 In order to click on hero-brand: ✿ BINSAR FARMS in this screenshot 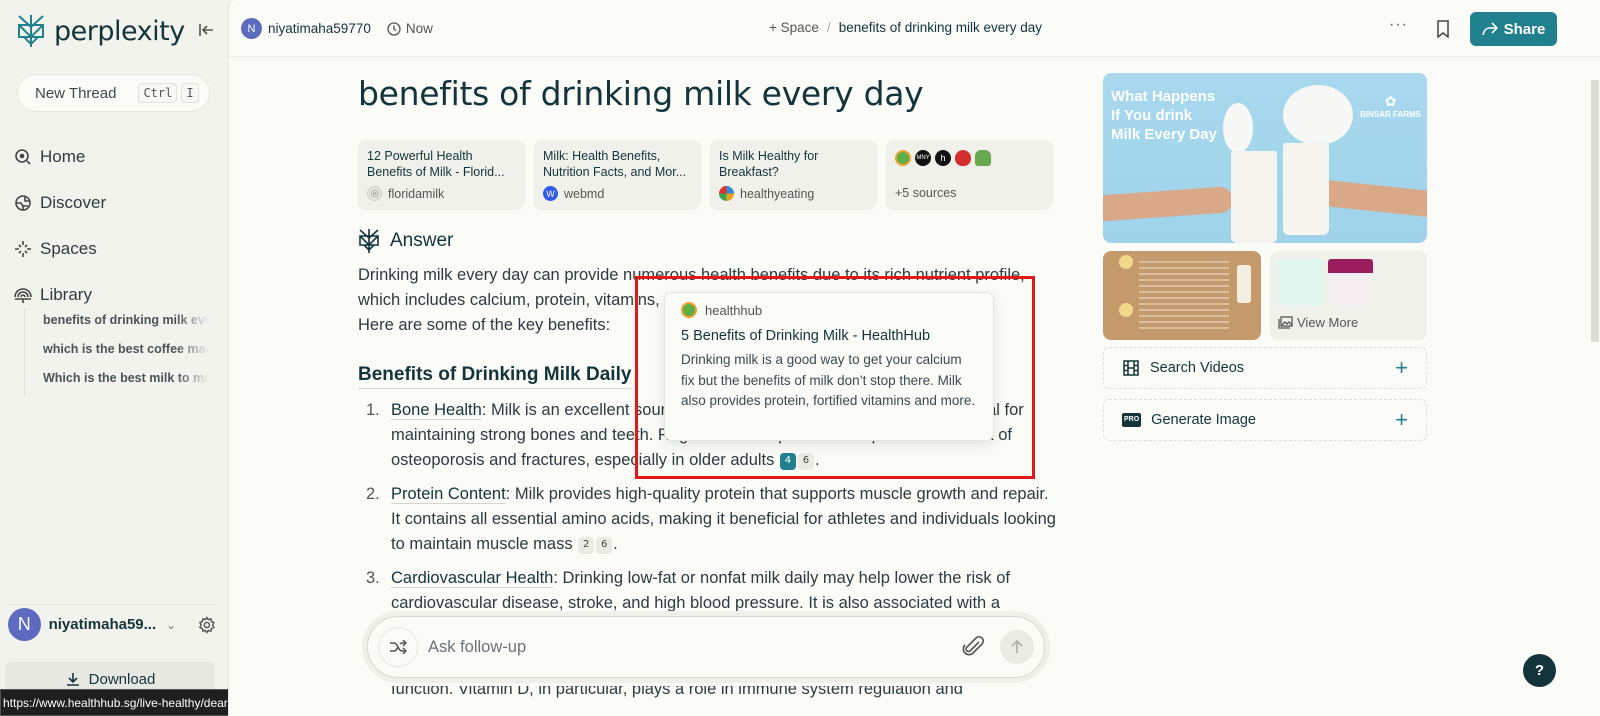, I will do `click(1390, 106)`.